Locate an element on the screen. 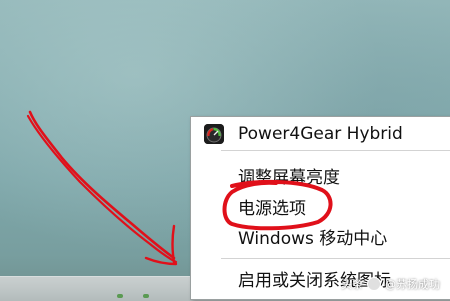  menu-item-label: 调整屏幕亮度 is located at coordinates (289, 177).